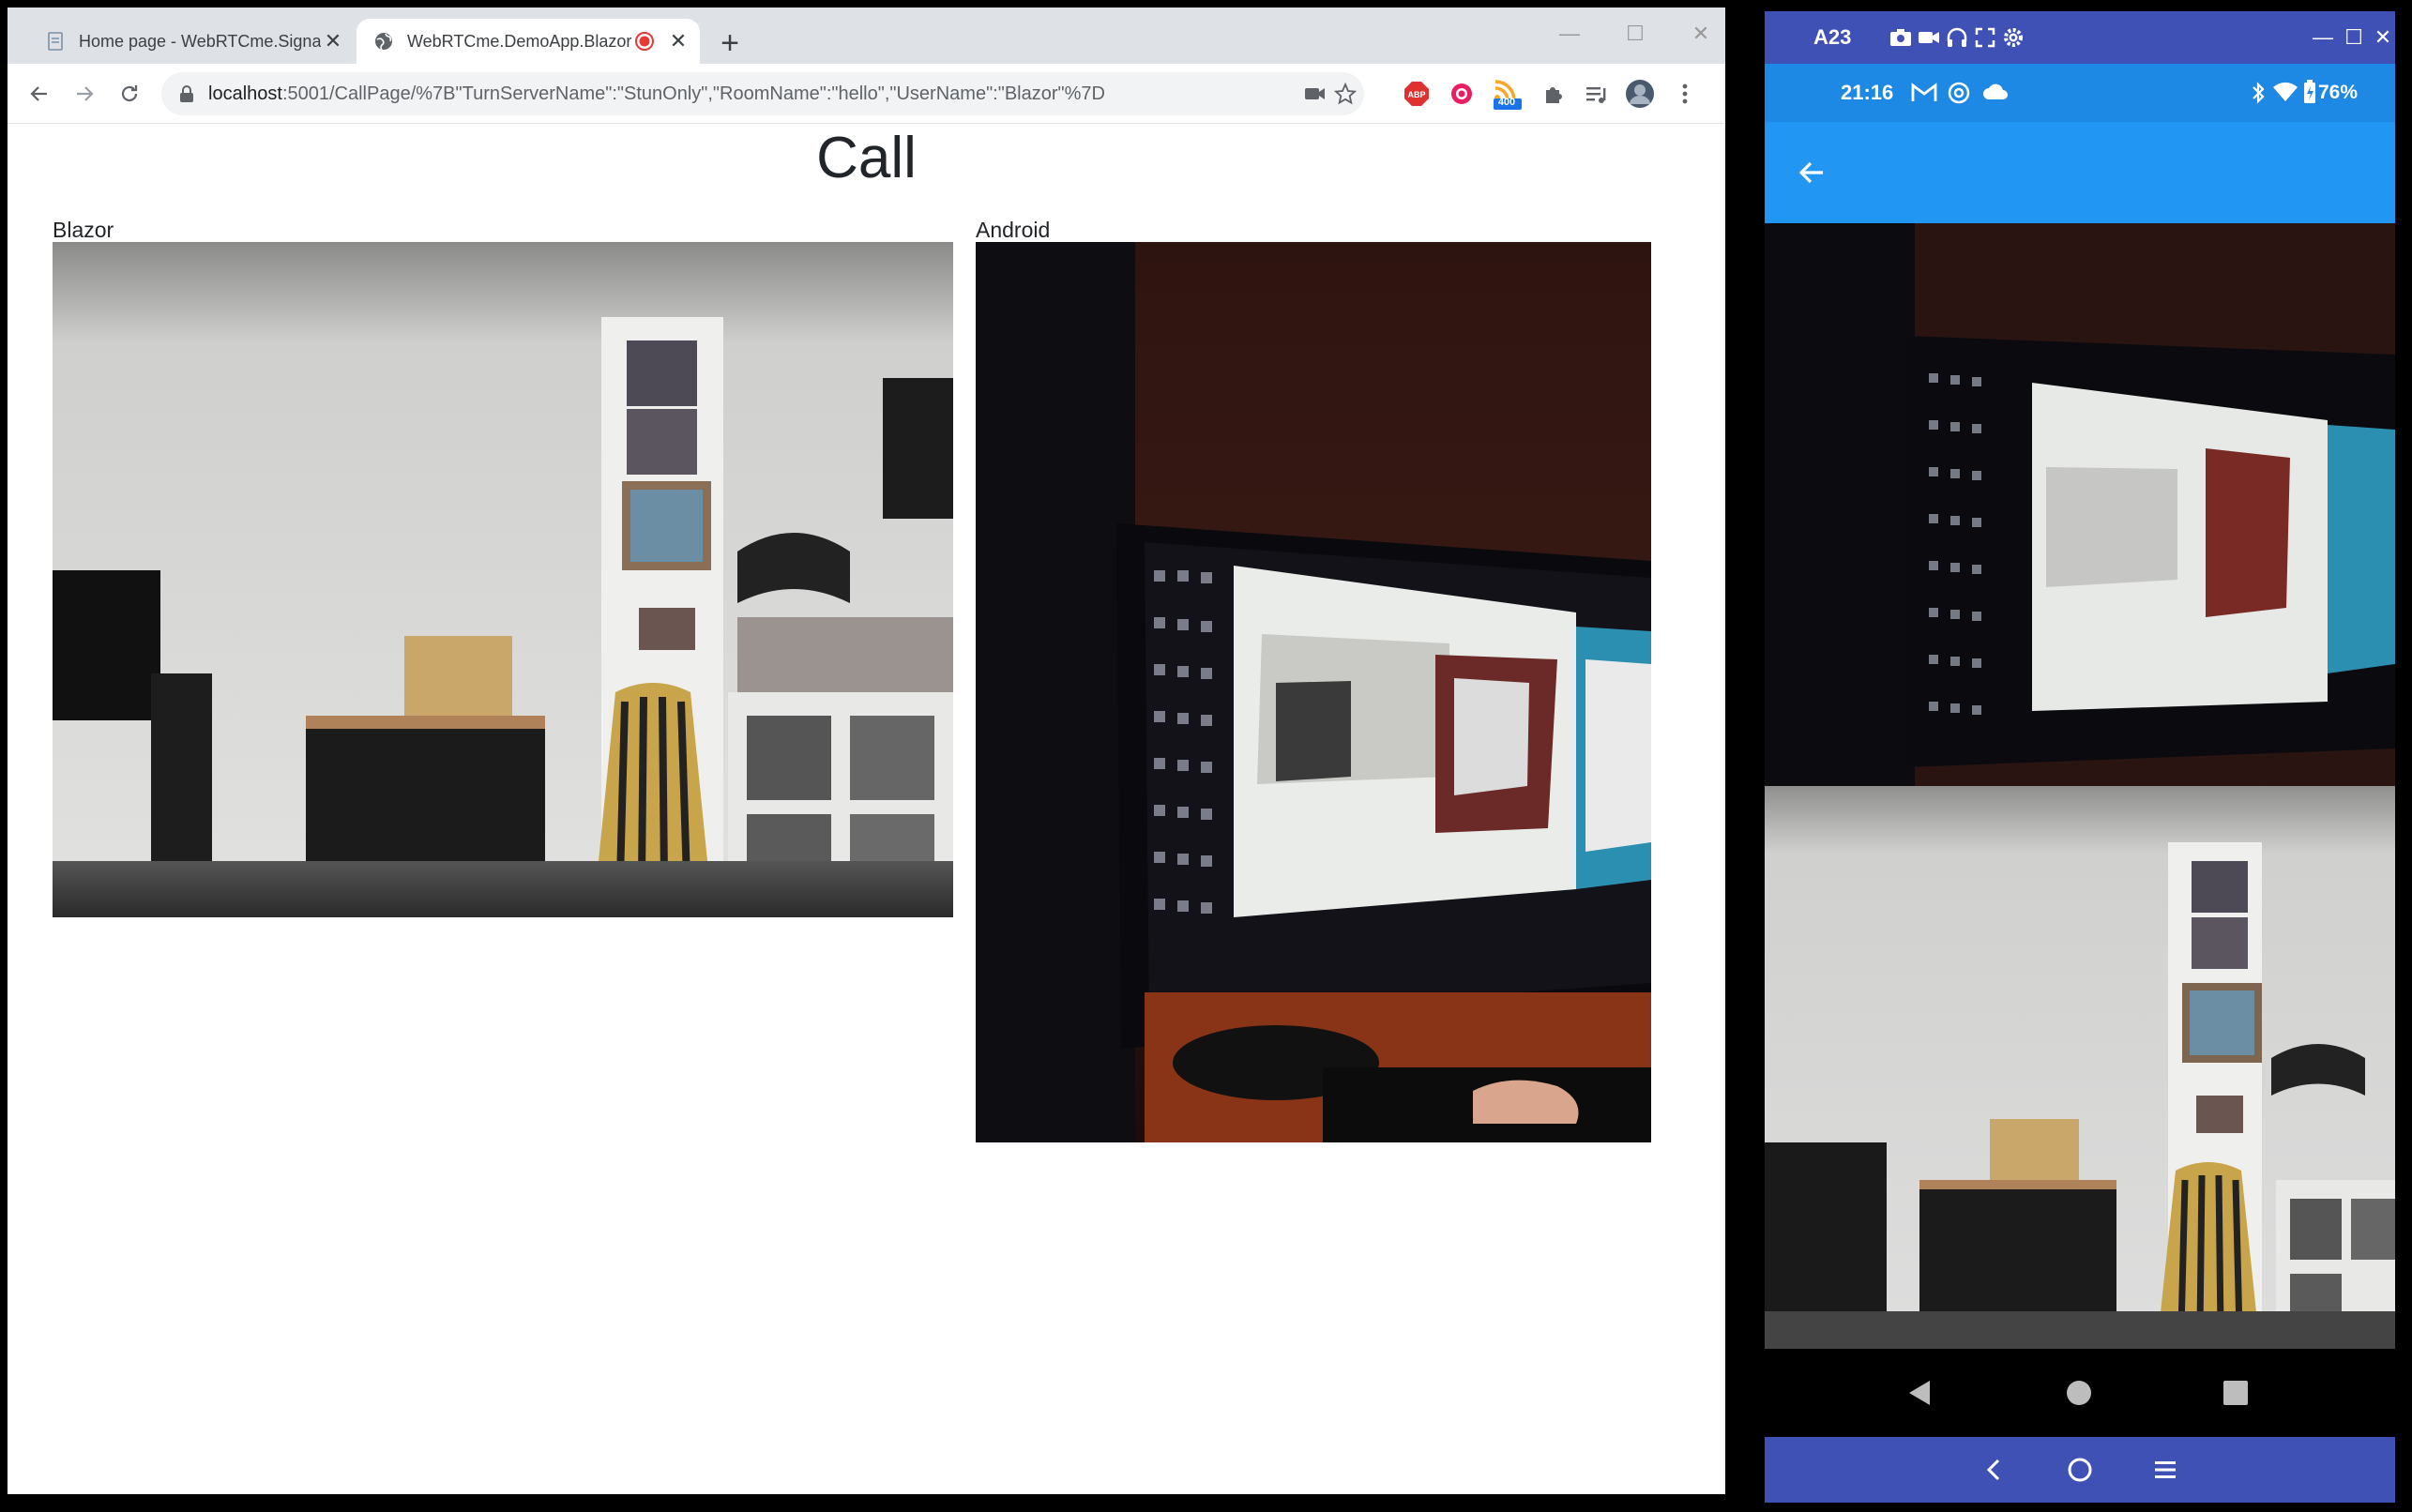 This screenshot has width=2412, height=1512. I want to click on star-icon, so click(1345, 94).